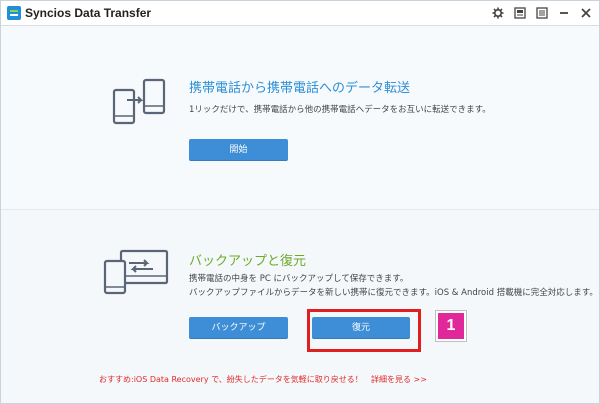  I want to click on menu-icon, so click(542, 13).